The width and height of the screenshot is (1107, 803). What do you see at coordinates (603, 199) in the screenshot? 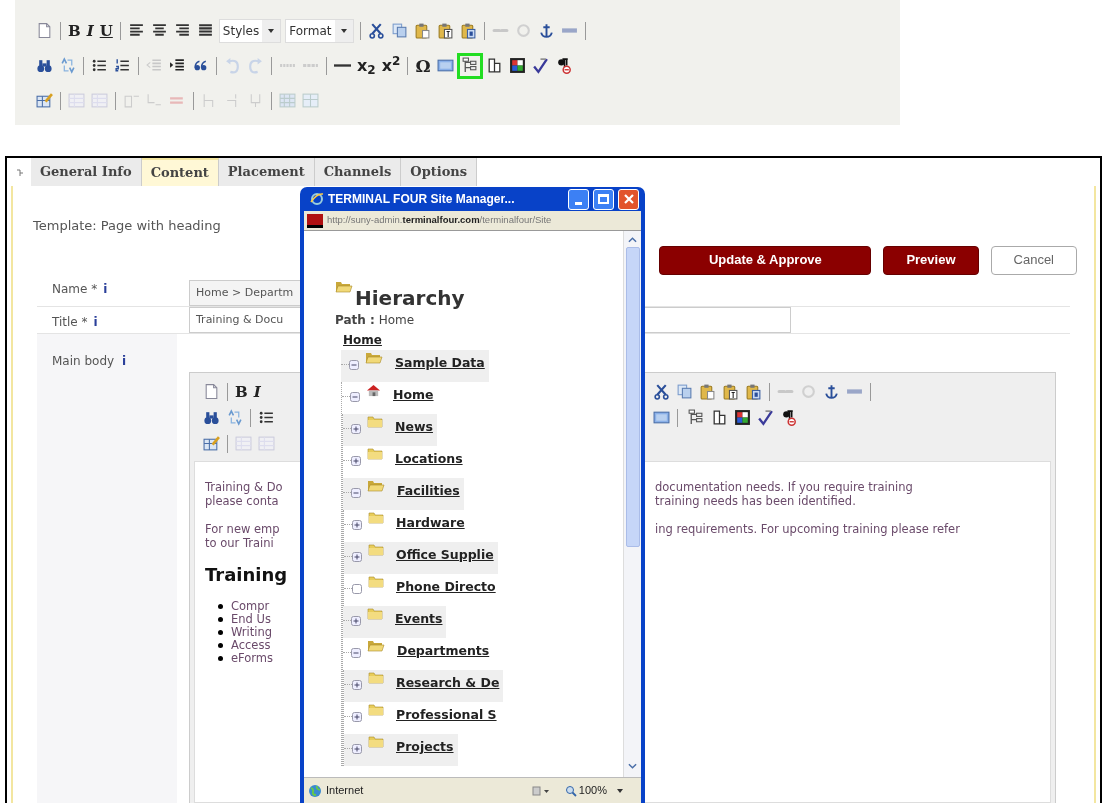
I see `maximize-button` at bounding box center [603, 199].